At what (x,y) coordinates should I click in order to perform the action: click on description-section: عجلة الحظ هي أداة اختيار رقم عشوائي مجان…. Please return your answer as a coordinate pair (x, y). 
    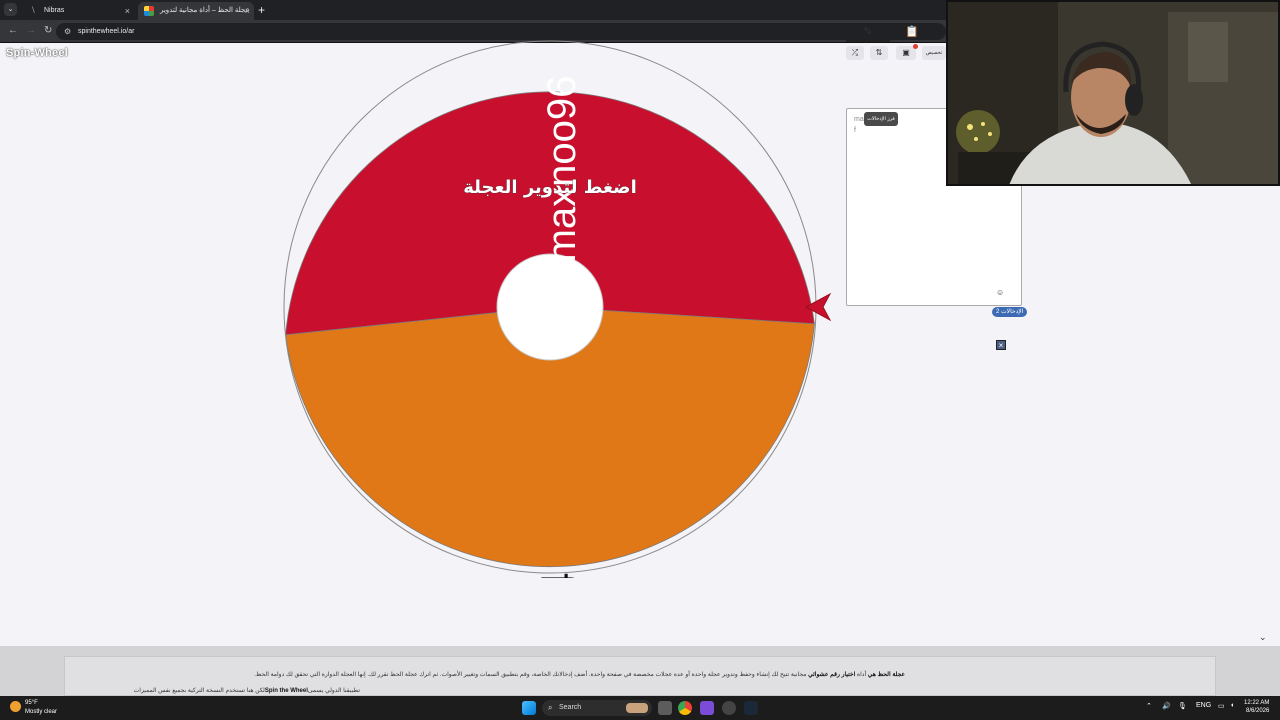
    Looking at the image, I should click on (640, 671).